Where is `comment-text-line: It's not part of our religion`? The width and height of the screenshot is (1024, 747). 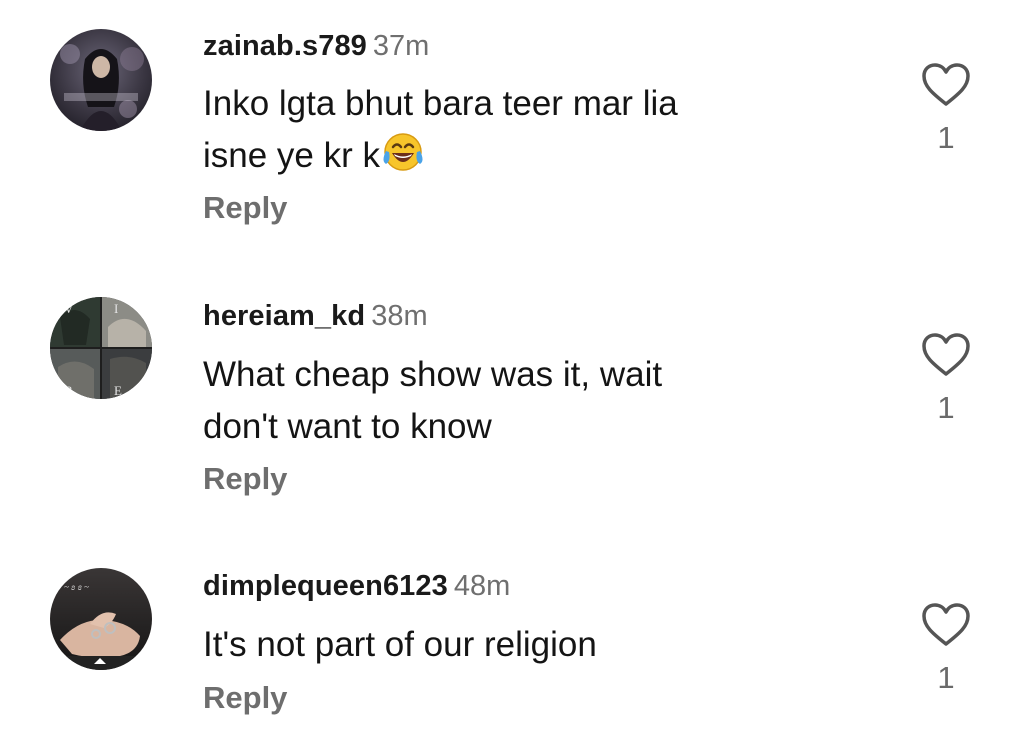
comment-text-line: It's not part of our religion is located at coordinates (400, 644).